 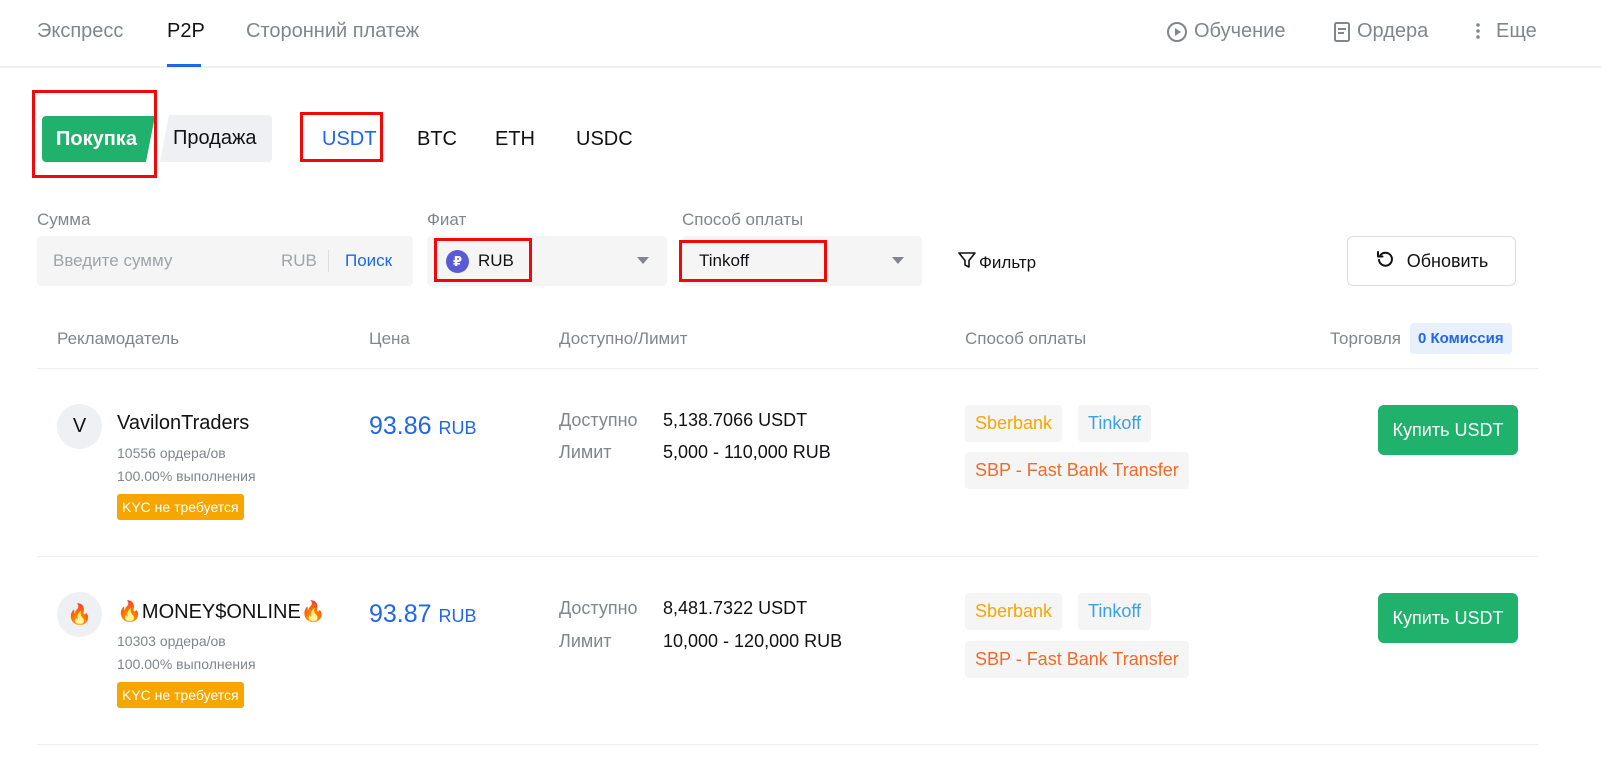 I want to click on column-payment-method: Способ оплаты, so click(x=1026, y=338).